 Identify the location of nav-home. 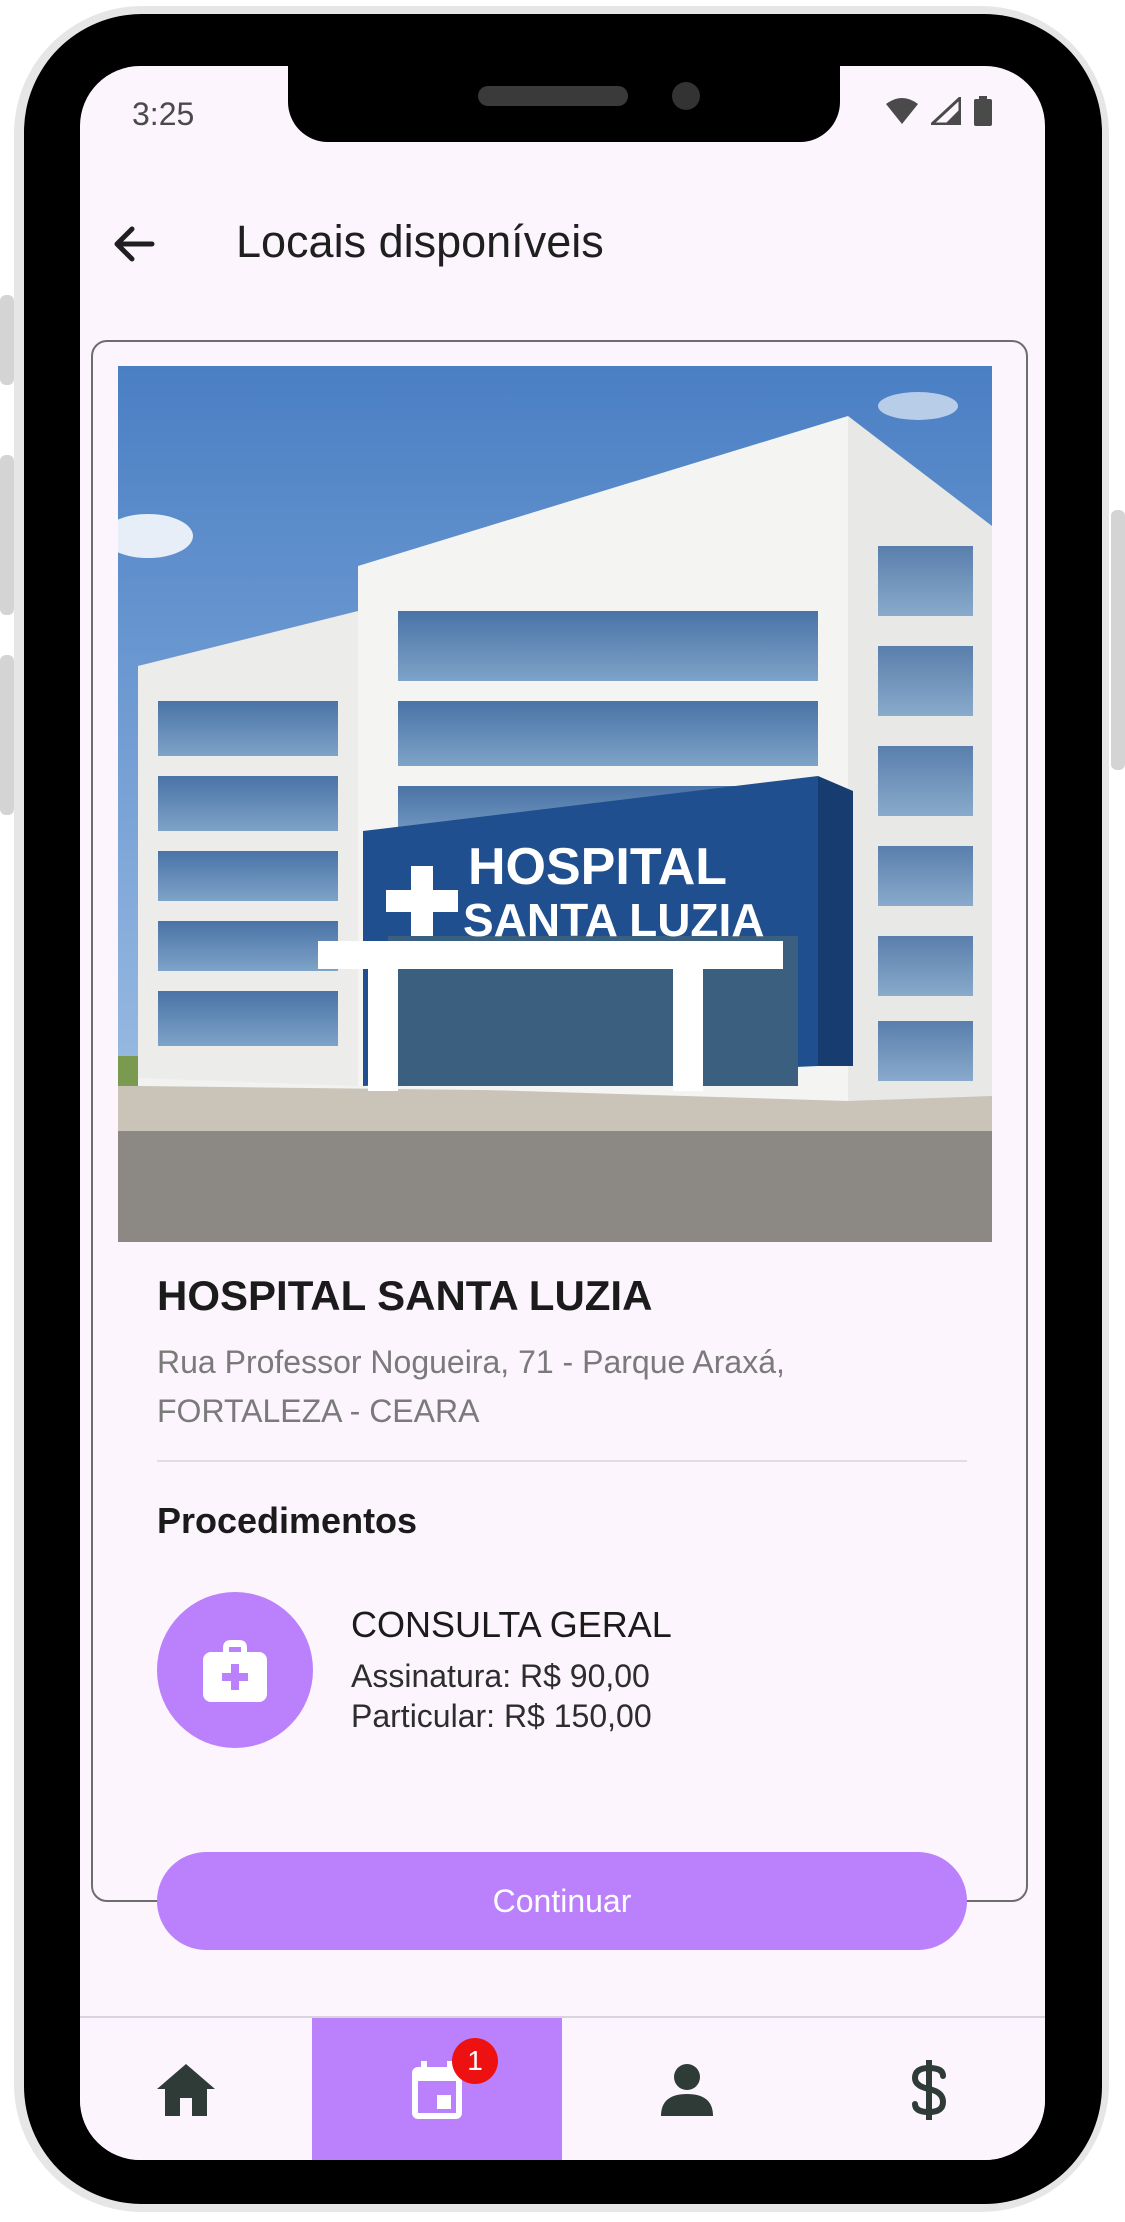
(186, 2089).